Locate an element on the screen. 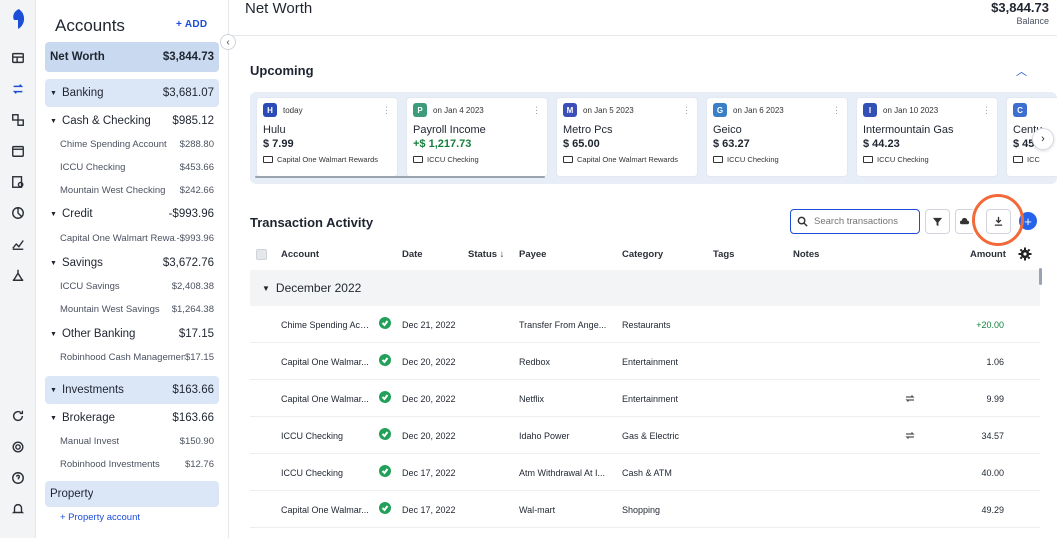  add-property-account-link: + Property account is located at coordinates (100, 517).